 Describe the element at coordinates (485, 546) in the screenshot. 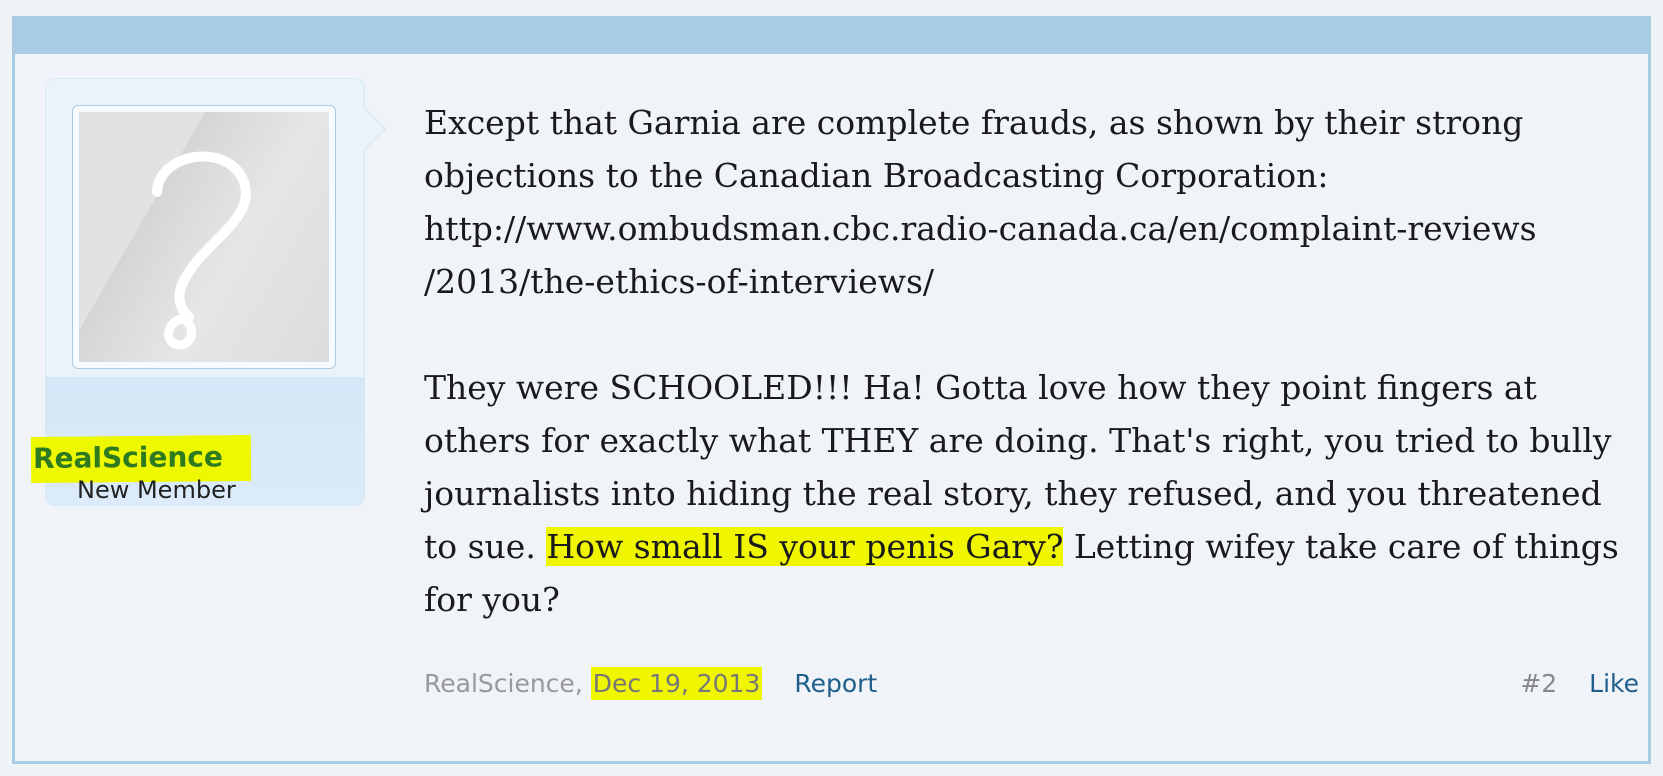

I see `message-text: to sue.` at that location.